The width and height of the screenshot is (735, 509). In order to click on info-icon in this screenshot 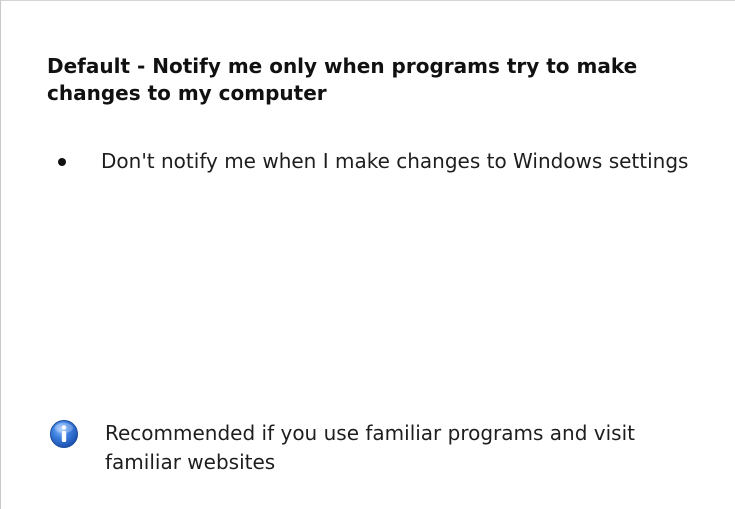, I will do `click(64, 434)`.